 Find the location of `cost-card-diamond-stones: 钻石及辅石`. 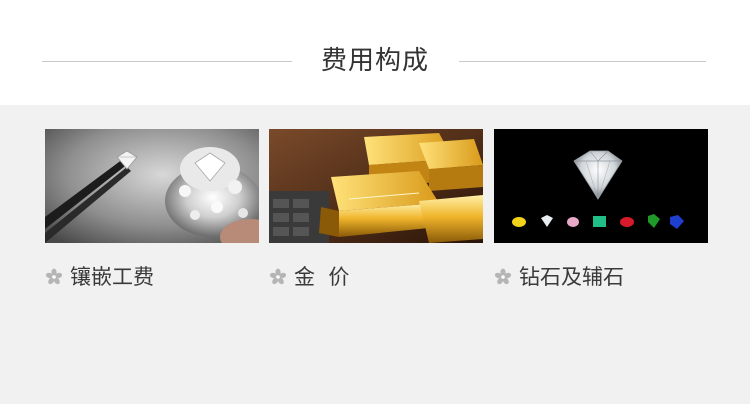

cost-card-diamond-stones: 钻石及辅石 is located at coordinates (601, 210).